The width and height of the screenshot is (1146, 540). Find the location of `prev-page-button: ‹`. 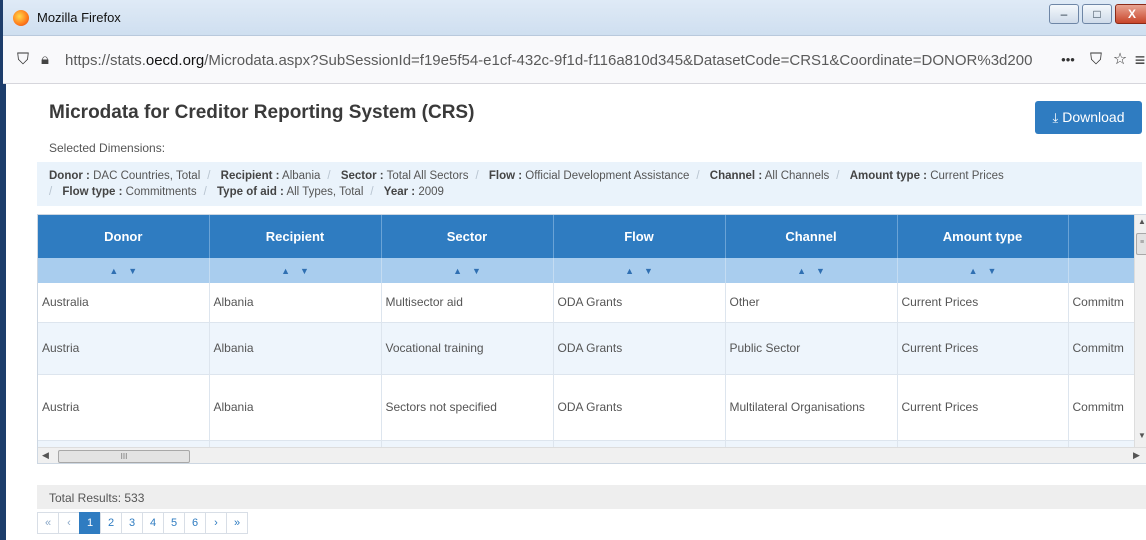

prev-page-button: ‹ is located at coordinates (69, 523).